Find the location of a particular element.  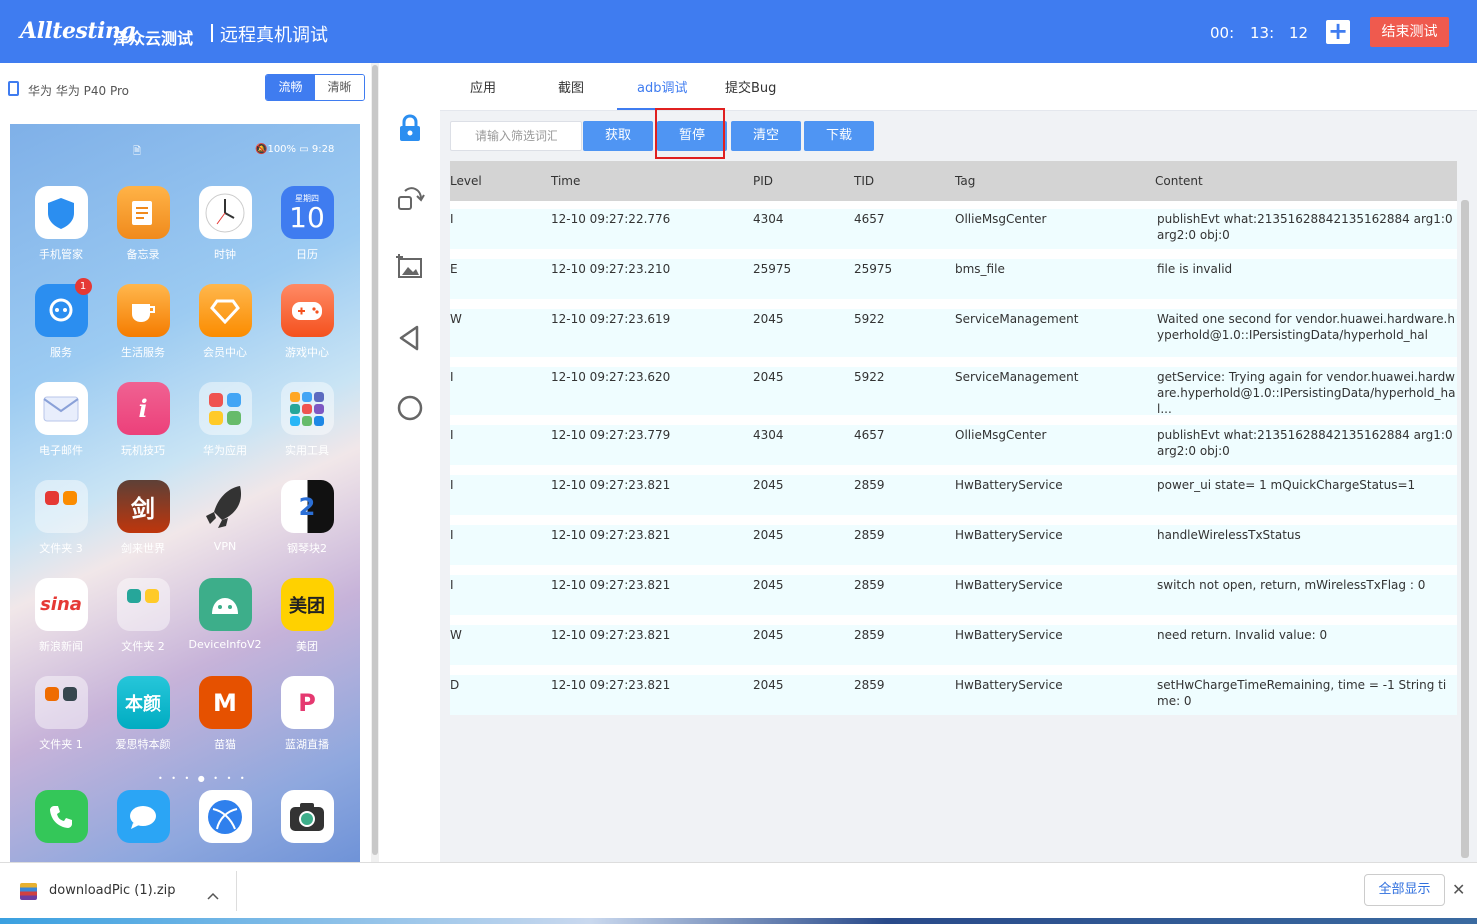

tab-apps: 应用 is located at coordinates (483, 86).